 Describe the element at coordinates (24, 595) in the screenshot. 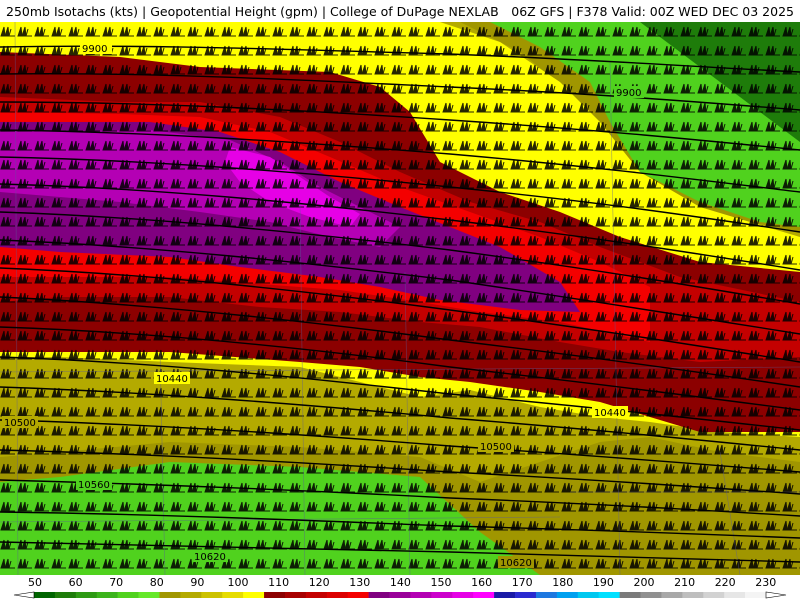

I see `colorbar-left-arrow` at that location.